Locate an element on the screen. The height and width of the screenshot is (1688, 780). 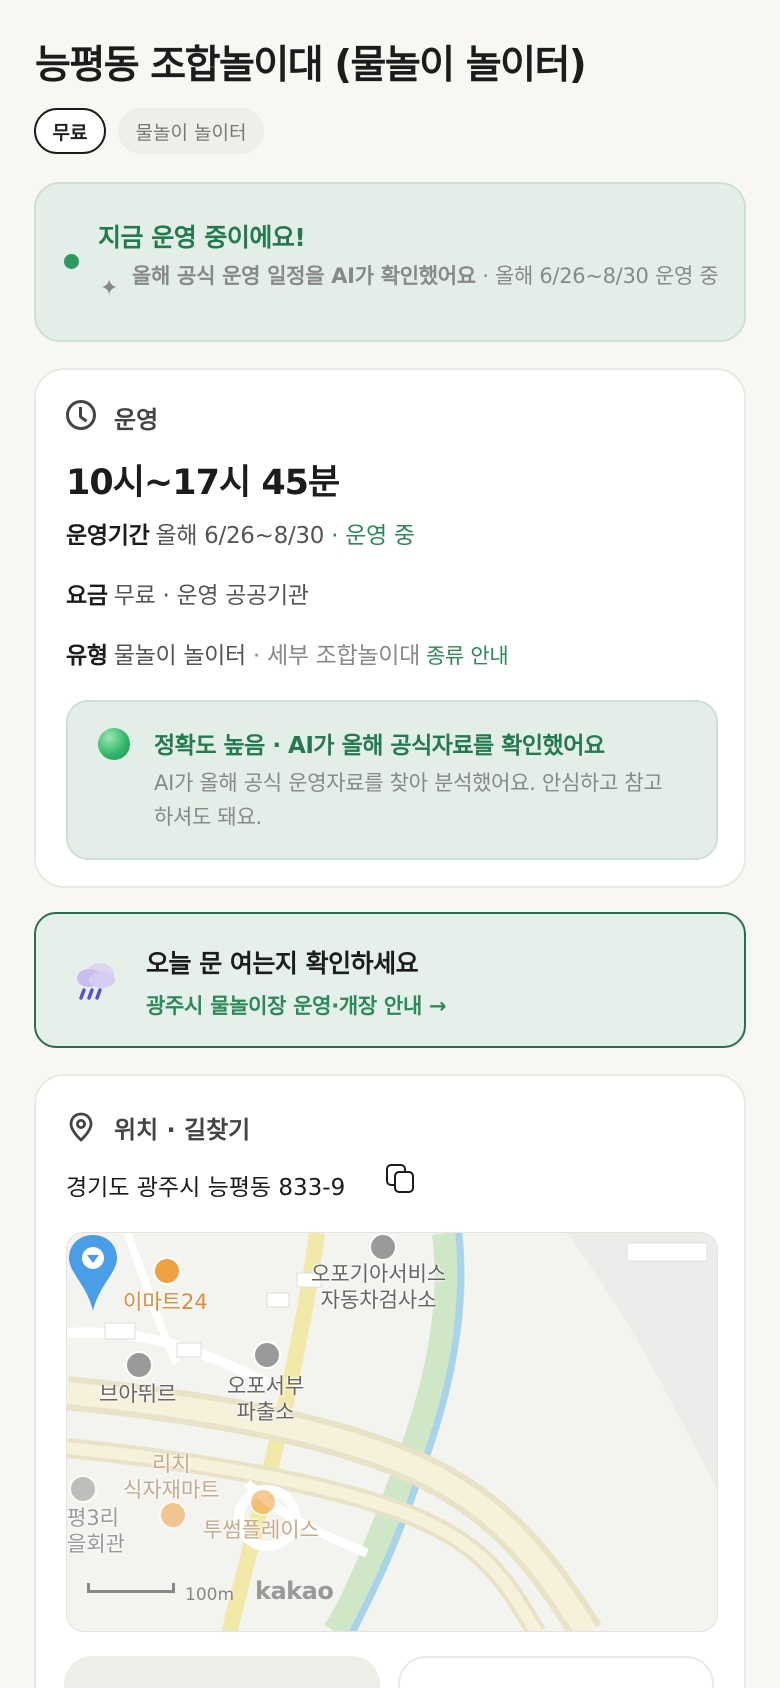
operating-hours: 10시~17시 45분 is located at coordinates (203, 483).